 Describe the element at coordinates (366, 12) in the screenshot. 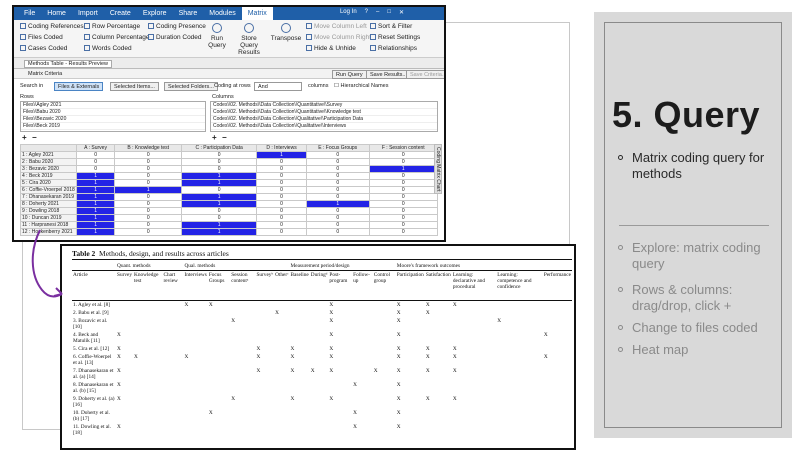

I see `help-icon: ?` at that location.